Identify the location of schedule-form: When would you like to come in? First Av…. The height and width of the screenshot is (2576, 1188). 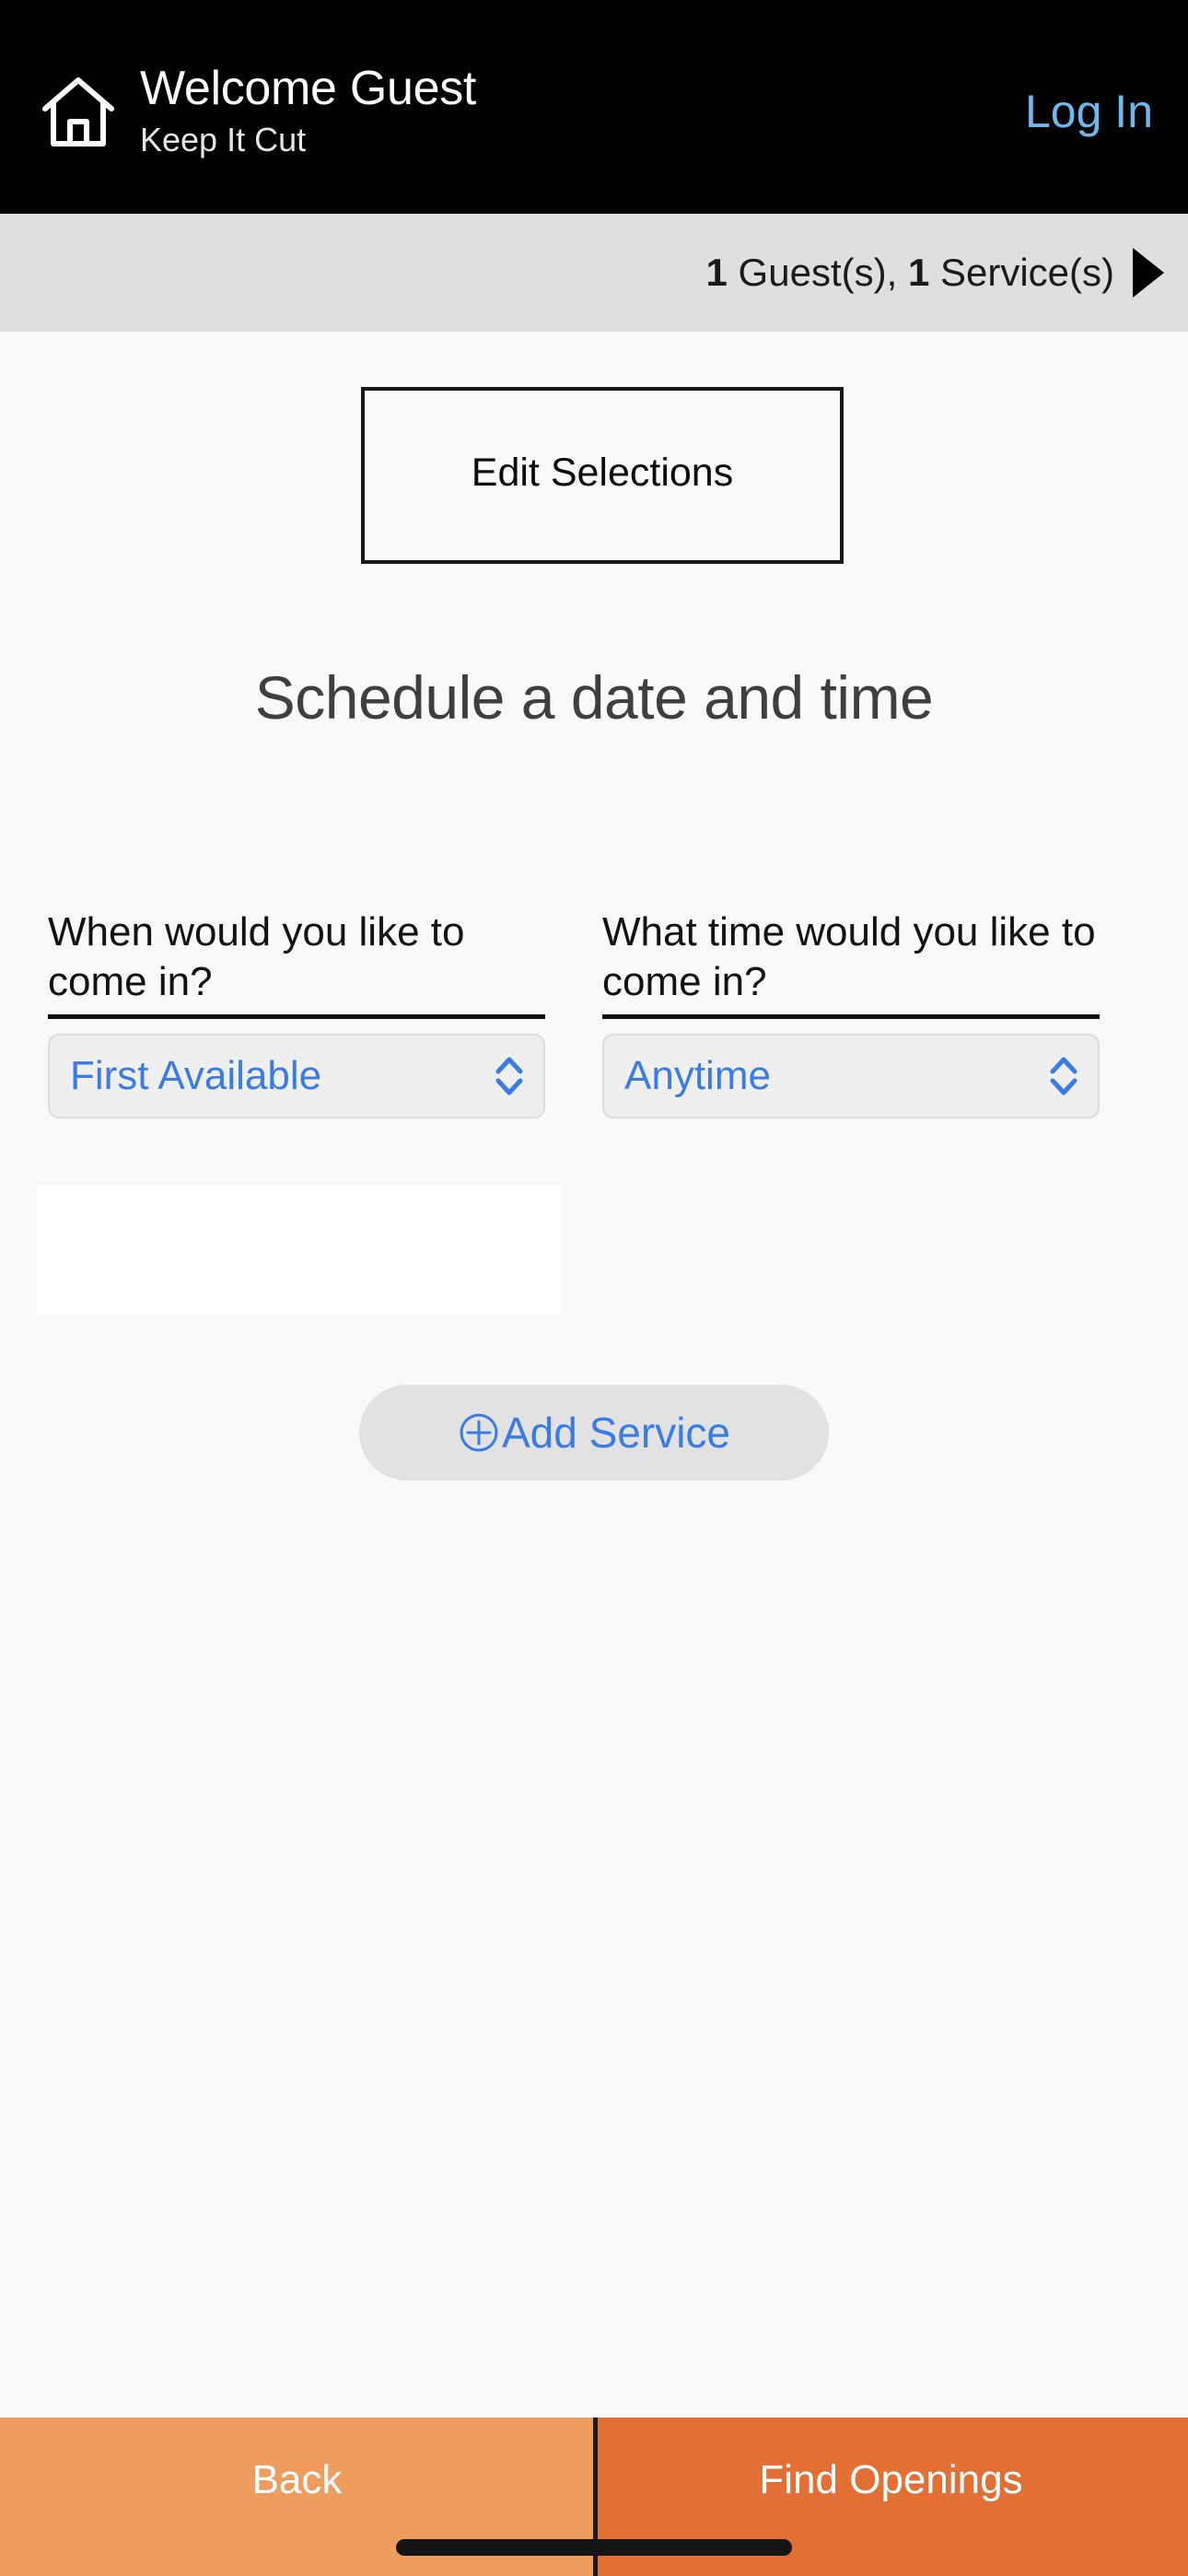
(594, 1012).